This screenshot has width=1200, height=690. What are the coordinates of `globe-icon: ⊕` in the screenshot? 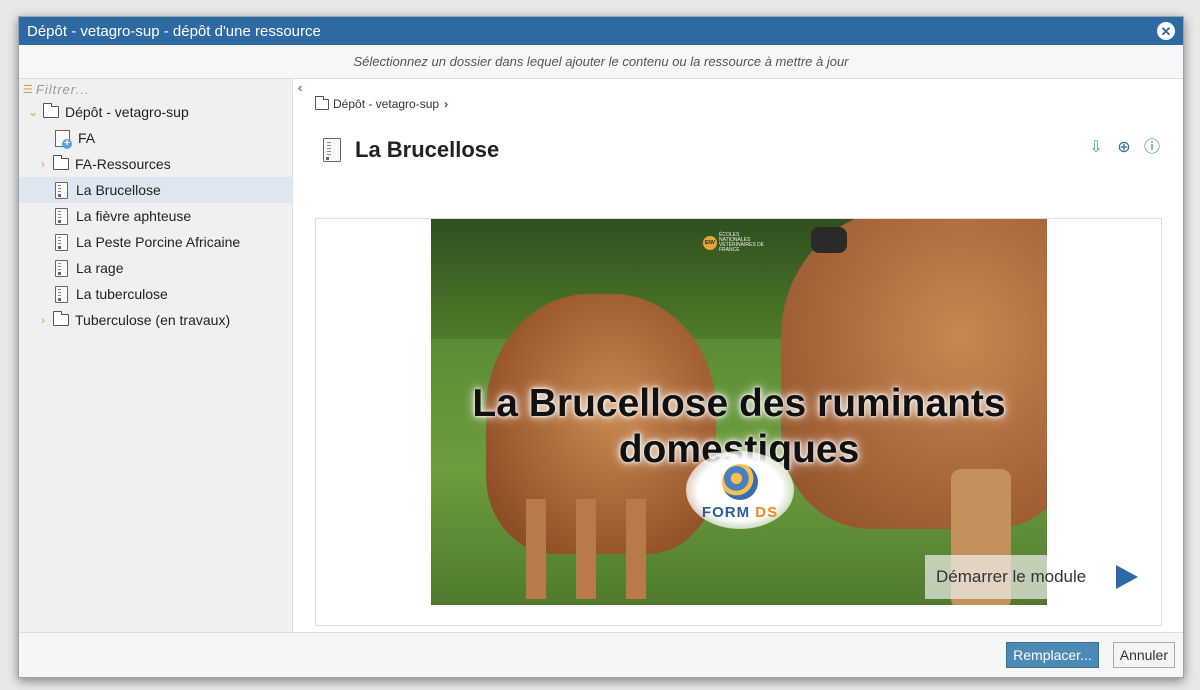 It's located at (1124, 148).